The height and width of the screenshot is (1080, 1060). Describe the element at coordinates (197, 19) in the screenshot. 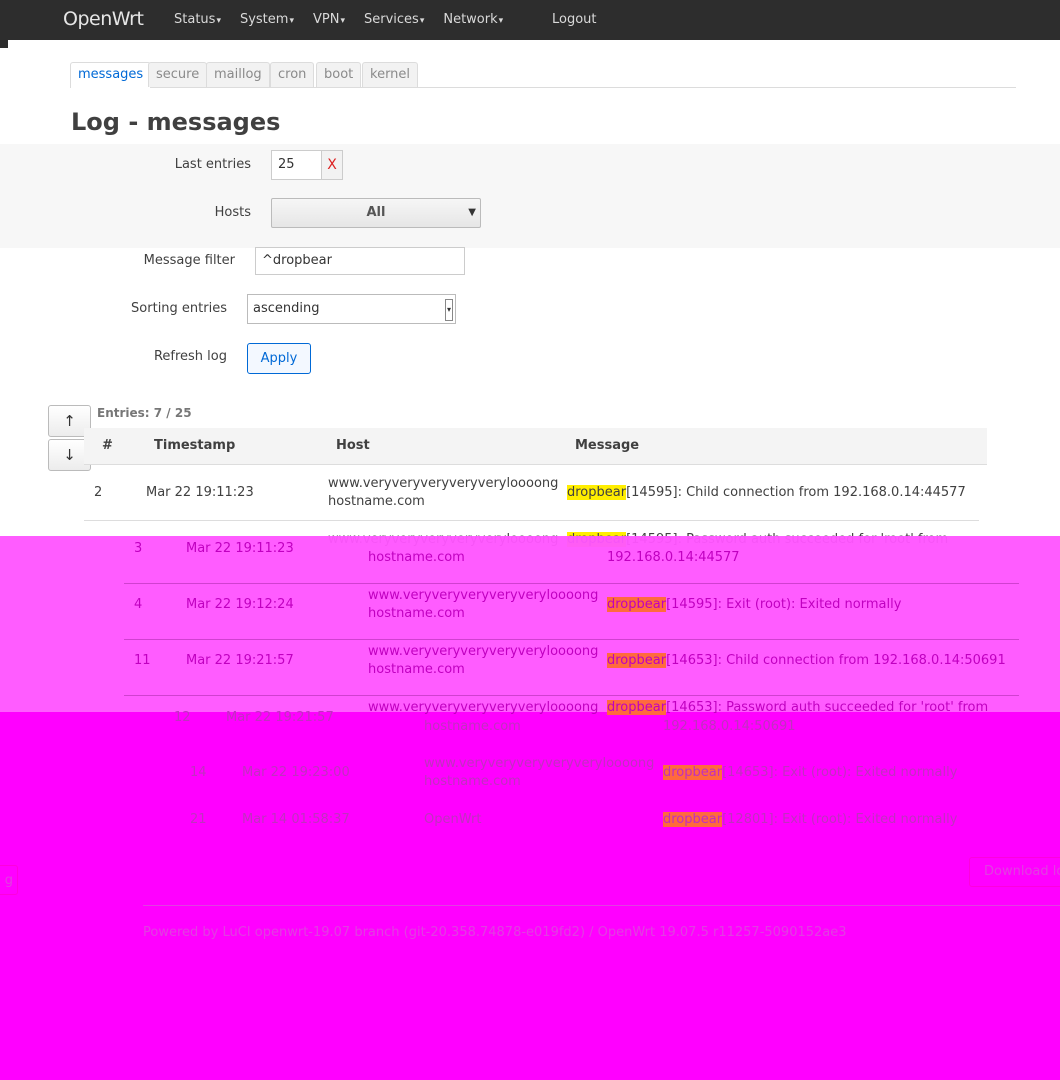

I see `menu-status: Status▾` at that location.